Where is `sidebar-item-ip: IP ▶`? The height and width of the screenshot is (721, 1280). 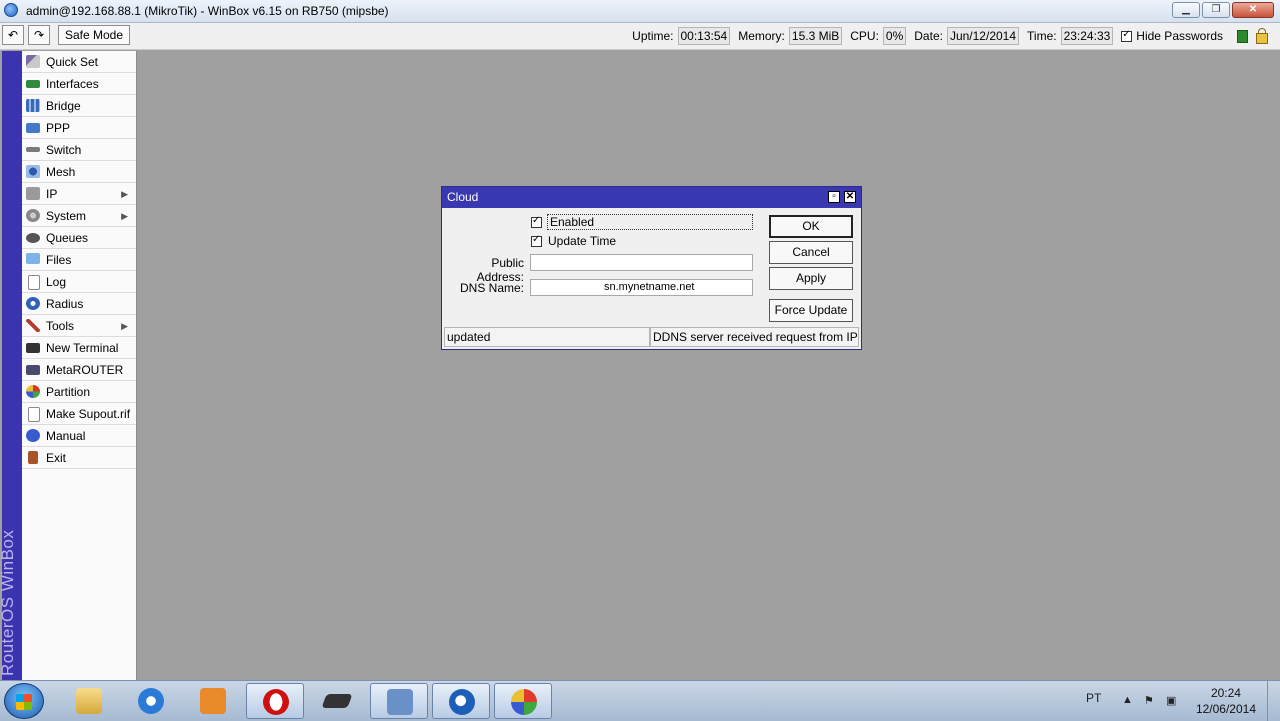 sidebar-item-ip: IP ▶ is located at coordinates (79, 194).